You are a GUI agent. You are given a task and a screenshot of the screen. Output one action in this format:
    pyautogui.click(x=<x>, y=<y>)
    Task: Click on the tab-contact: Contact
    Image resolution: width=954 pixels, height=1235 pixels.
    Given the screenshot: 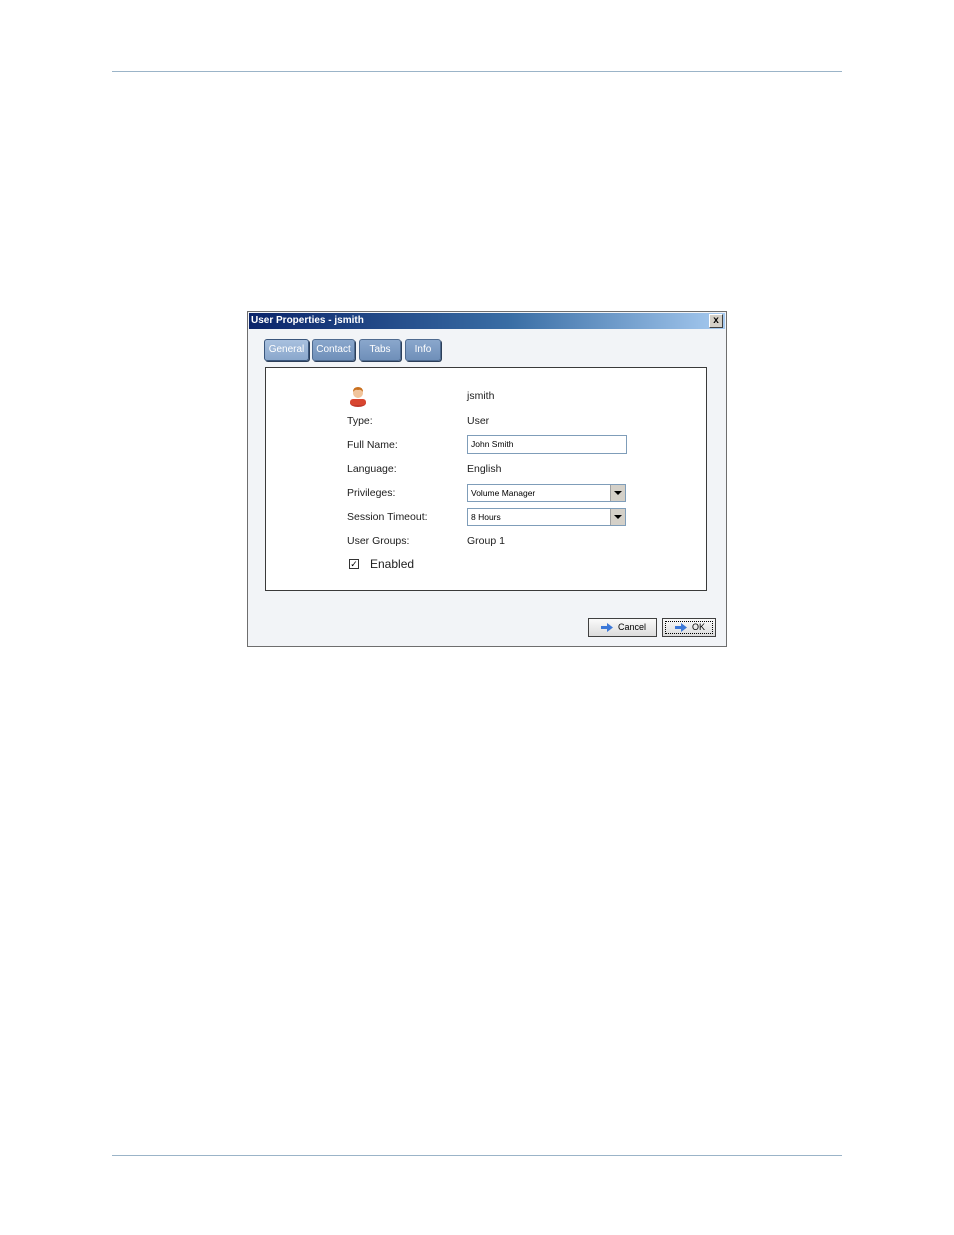 What is the action you would take?
    pyautogui.click(x=333, y=350)
    